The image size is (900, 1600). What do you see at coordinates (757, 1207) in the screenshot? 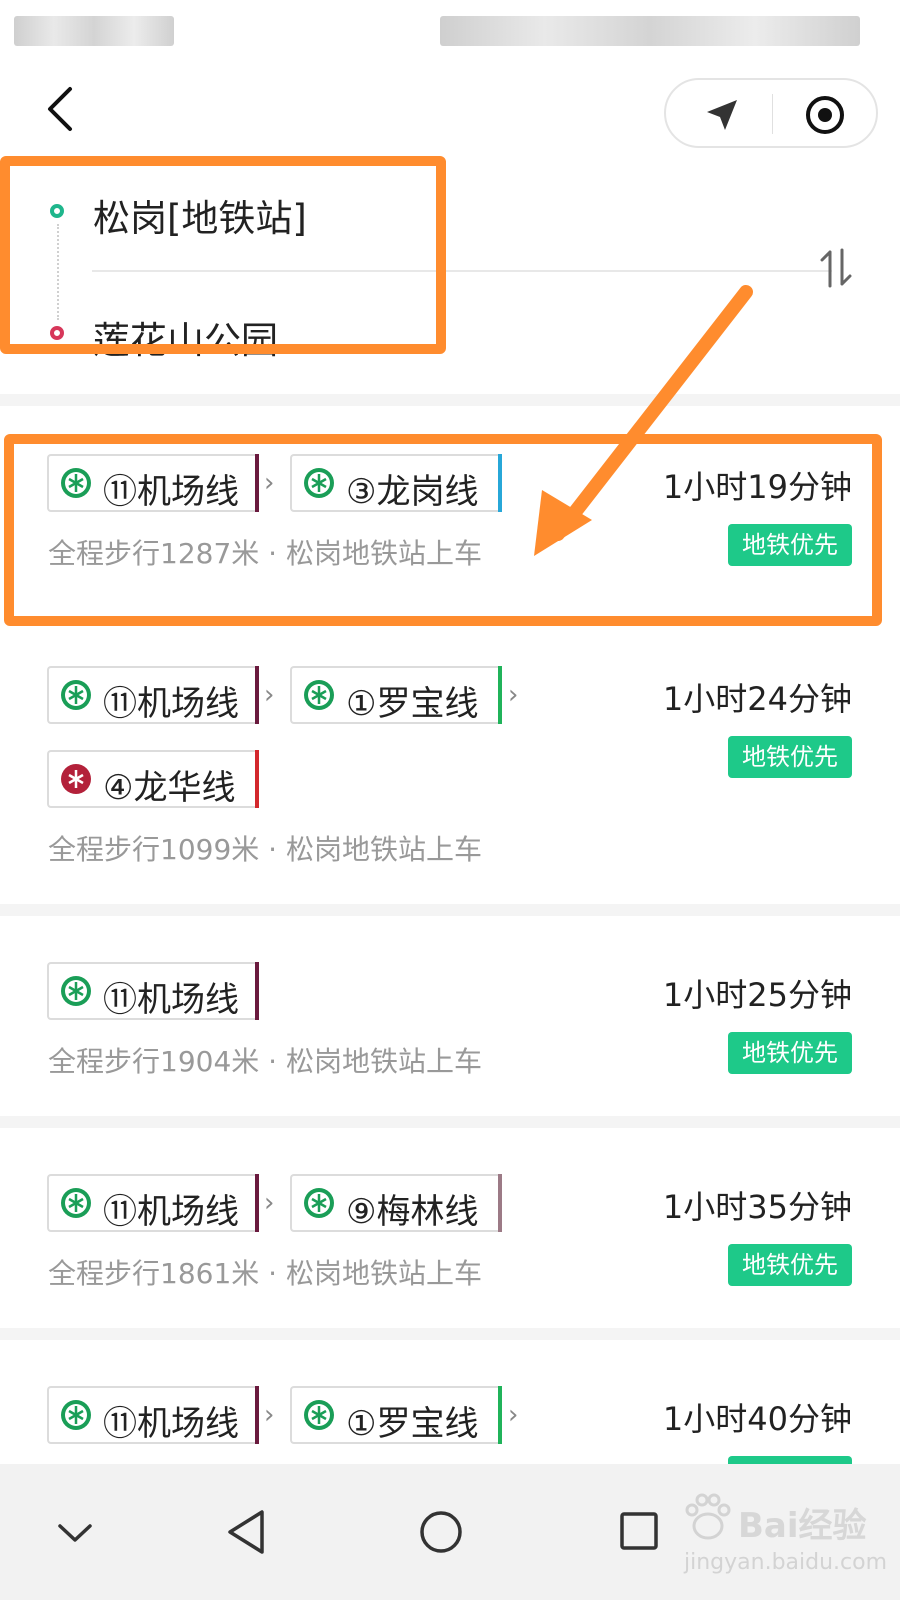
I see `route-duration: 1小时35分钟` at bounding box center [757, 1207].